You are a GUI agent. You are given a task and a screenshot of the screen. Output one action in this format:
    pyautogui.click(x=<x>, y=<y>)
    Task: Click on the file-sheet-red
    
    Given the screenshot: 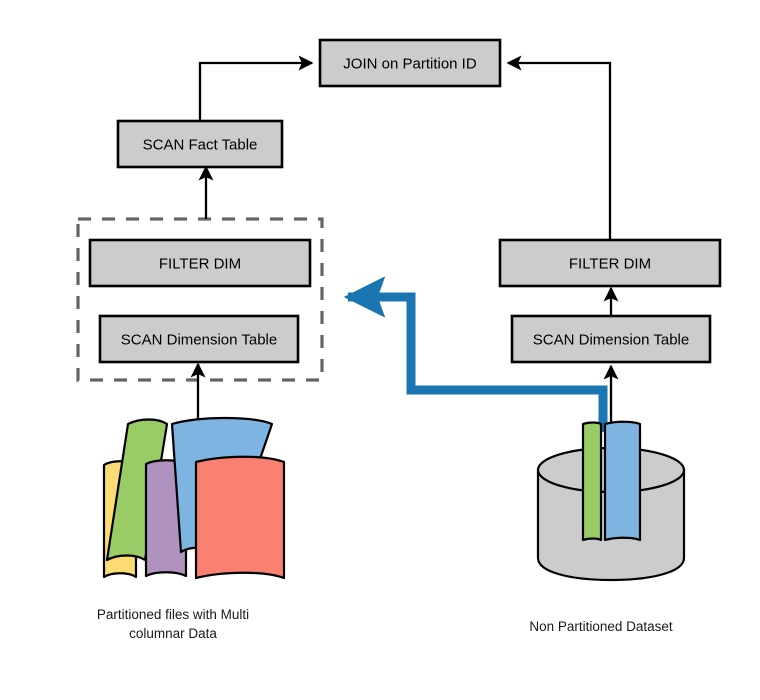 What is the action you would take?
    pyautogui.click(x=240, y=517)
    